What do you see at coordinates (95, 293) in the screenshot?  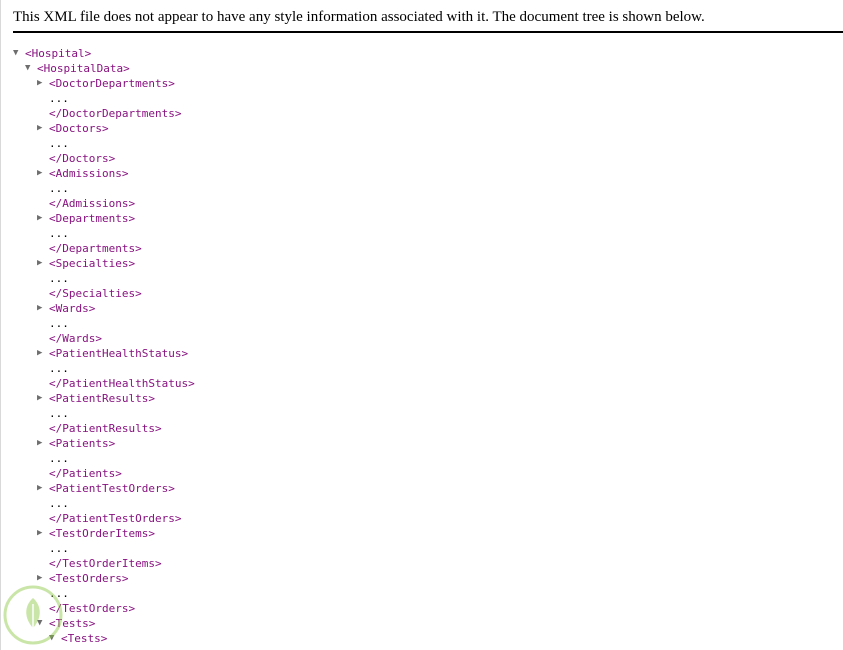 I see `tag-specialties-close: </Specialties>` at bounding box center [95, 293].